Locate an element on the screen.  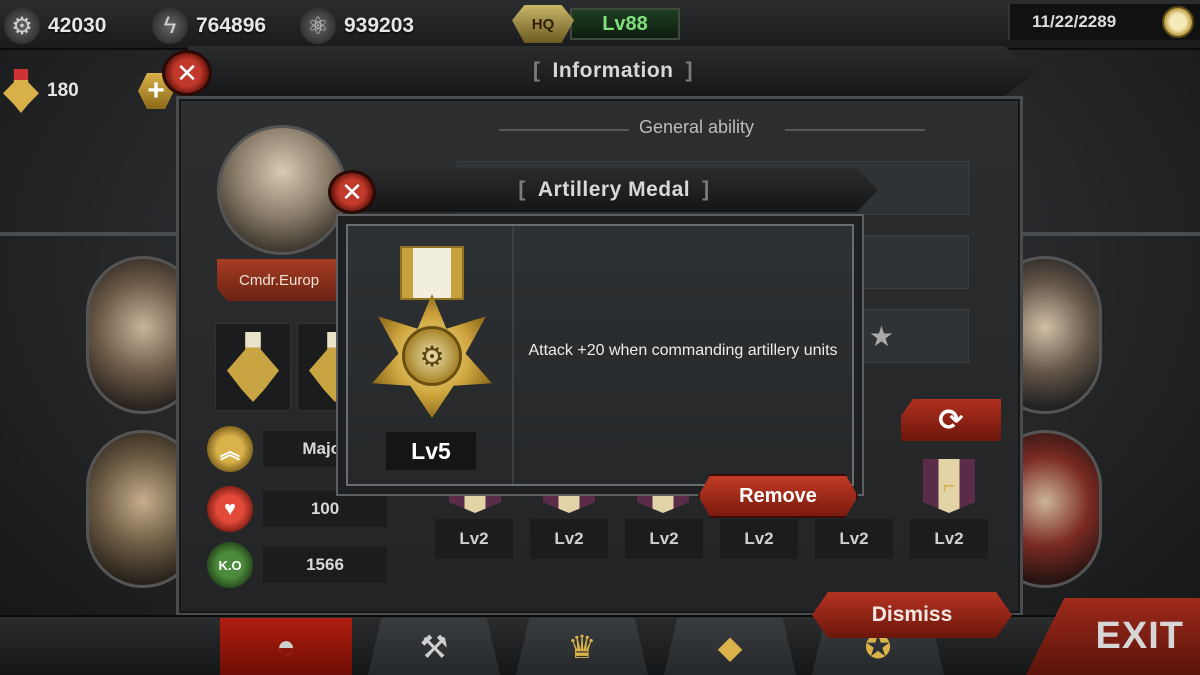
wrench-wings-icon: ⚒ is located at coordinates (434, 646).